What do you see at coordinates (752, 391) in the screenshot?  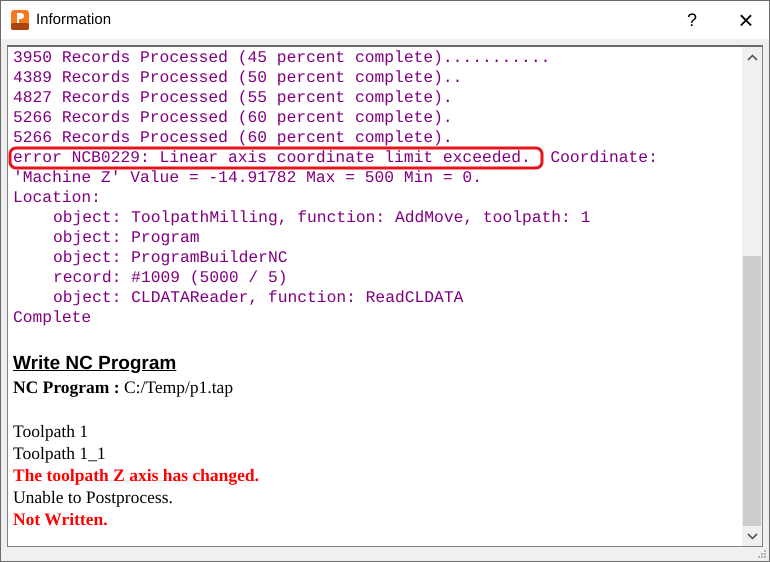 I see `scrollbar-thumb` at bounding box center [752, 391].